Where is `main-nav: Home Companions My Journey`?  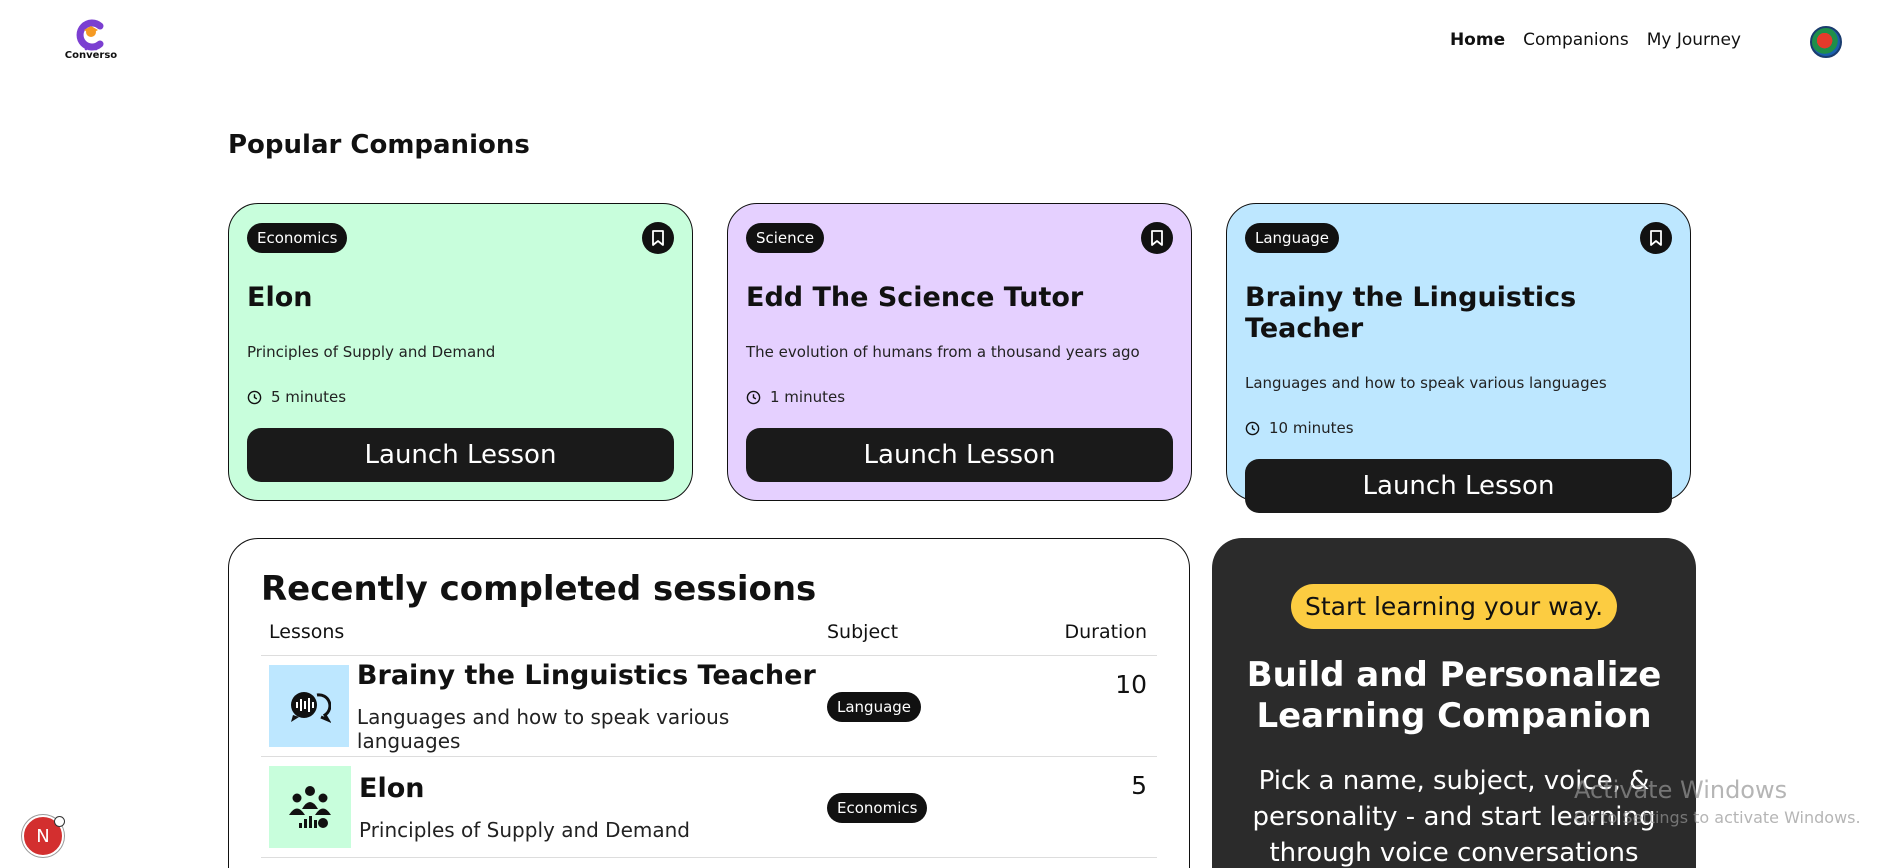 main-nav: Home Companions My Journey is located at coordinates (1595, 40).